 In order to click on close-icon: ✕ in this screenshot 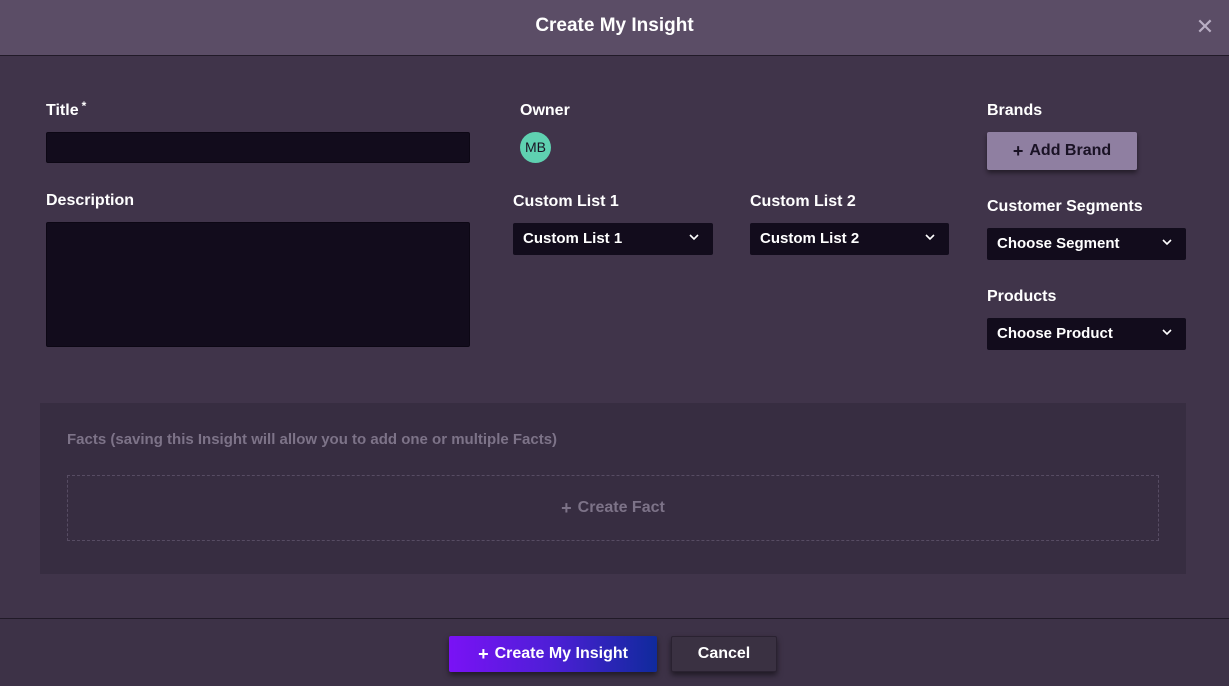, I will do `click(1205, 27)`.